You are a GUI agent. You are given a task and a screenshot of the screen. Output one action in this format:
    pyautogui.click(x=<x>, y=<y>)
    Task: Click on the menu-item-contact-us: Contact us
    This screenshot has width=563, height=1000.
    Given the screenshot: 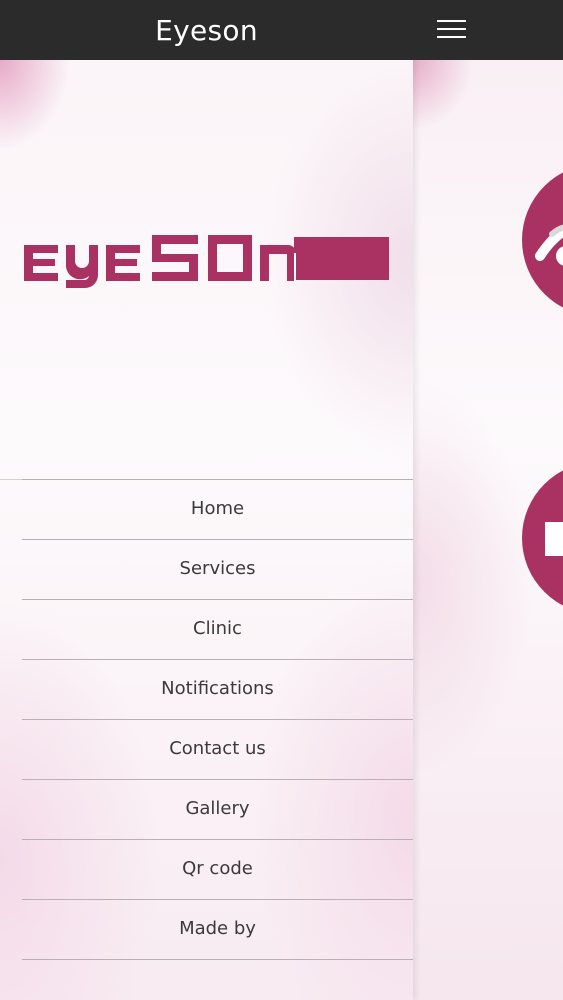 What is the action you would take?
    pyautogui.click(x=217, y=750)
    